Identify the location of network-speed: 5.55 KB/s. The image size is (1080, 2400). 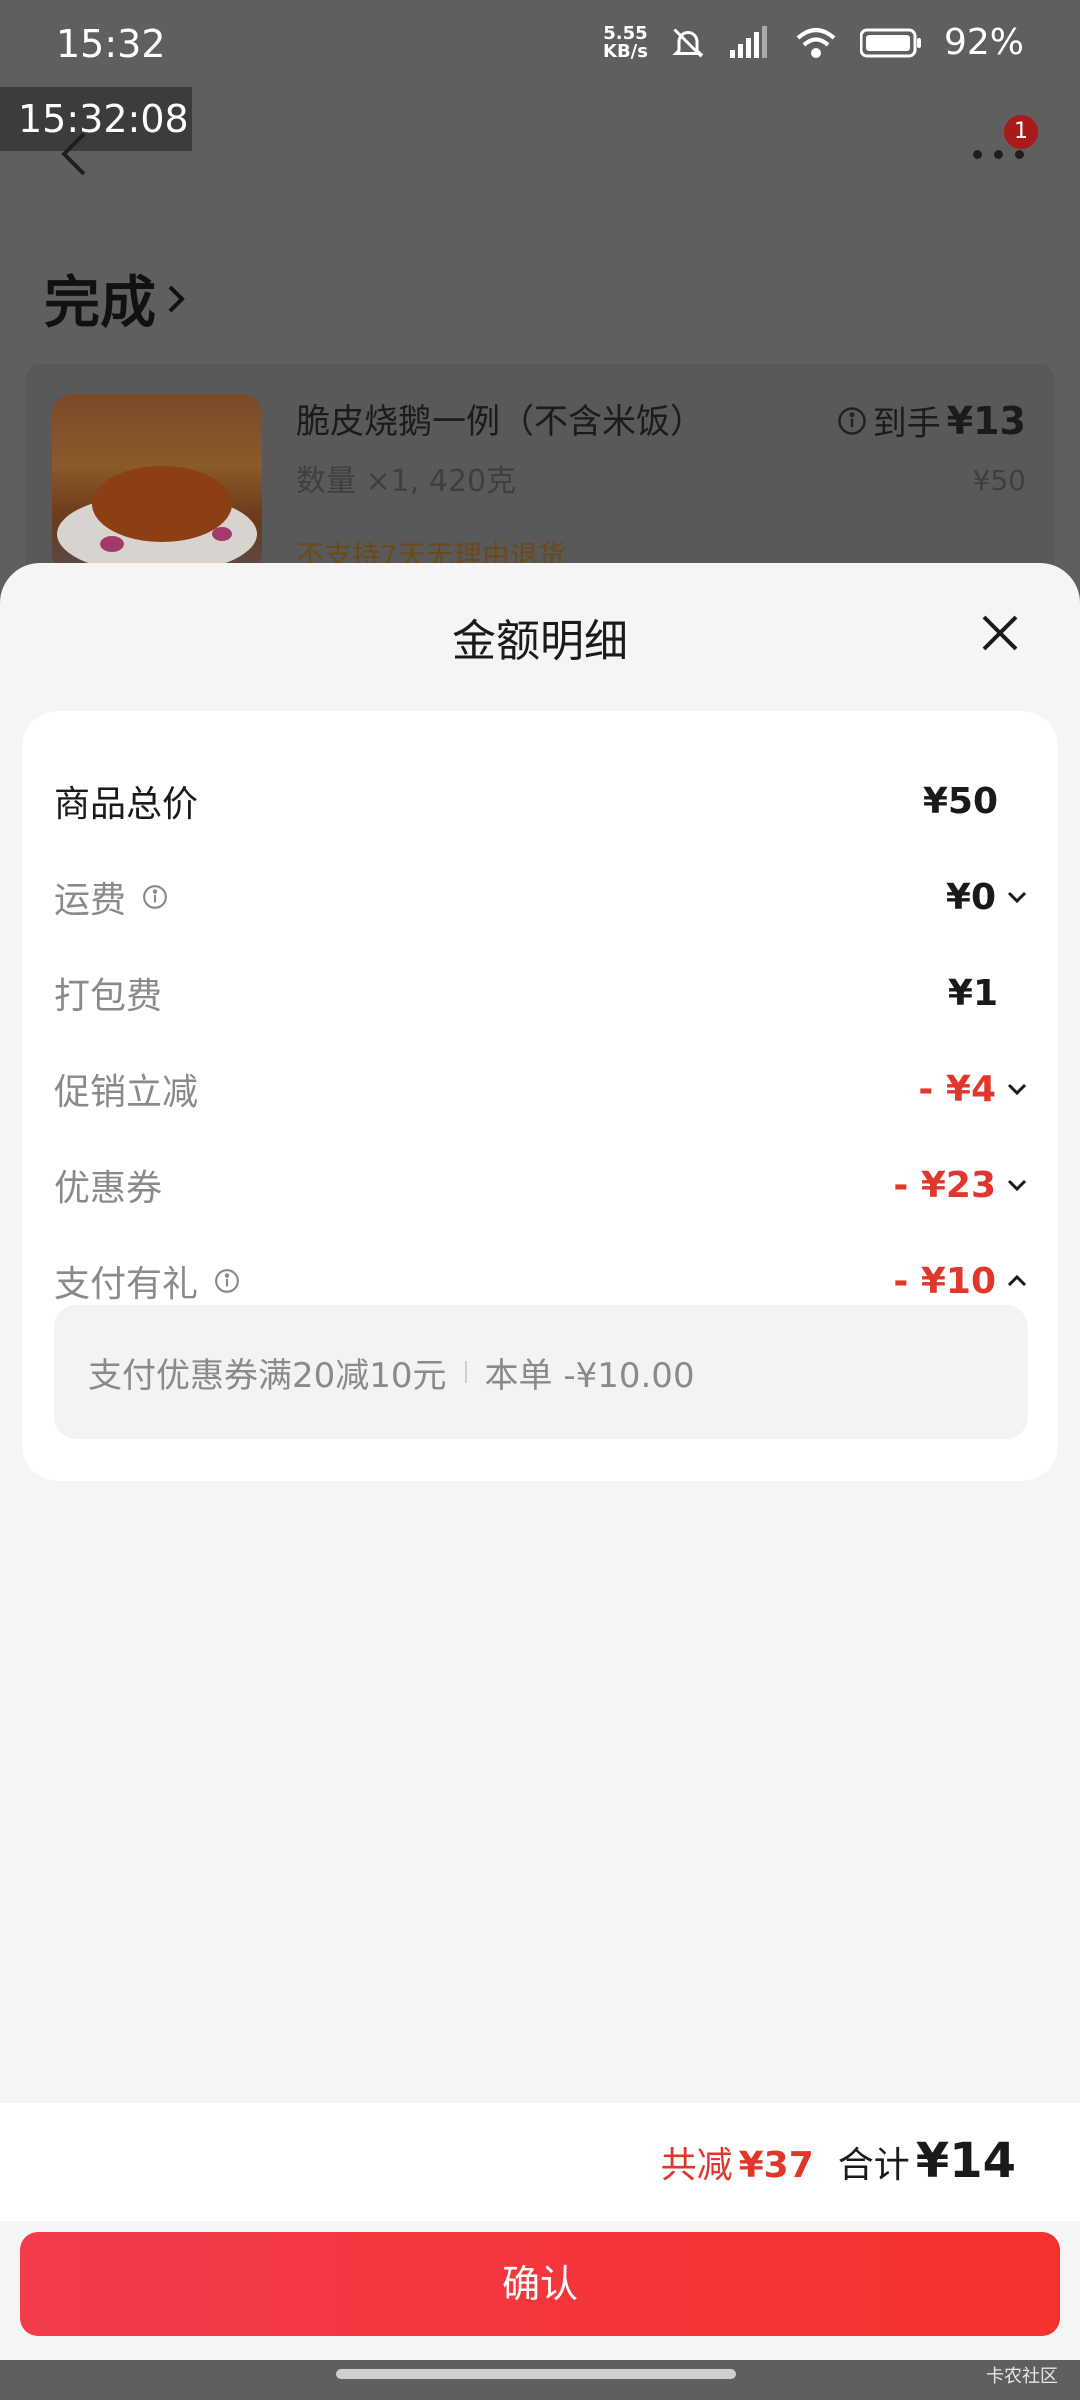
(625, 42).